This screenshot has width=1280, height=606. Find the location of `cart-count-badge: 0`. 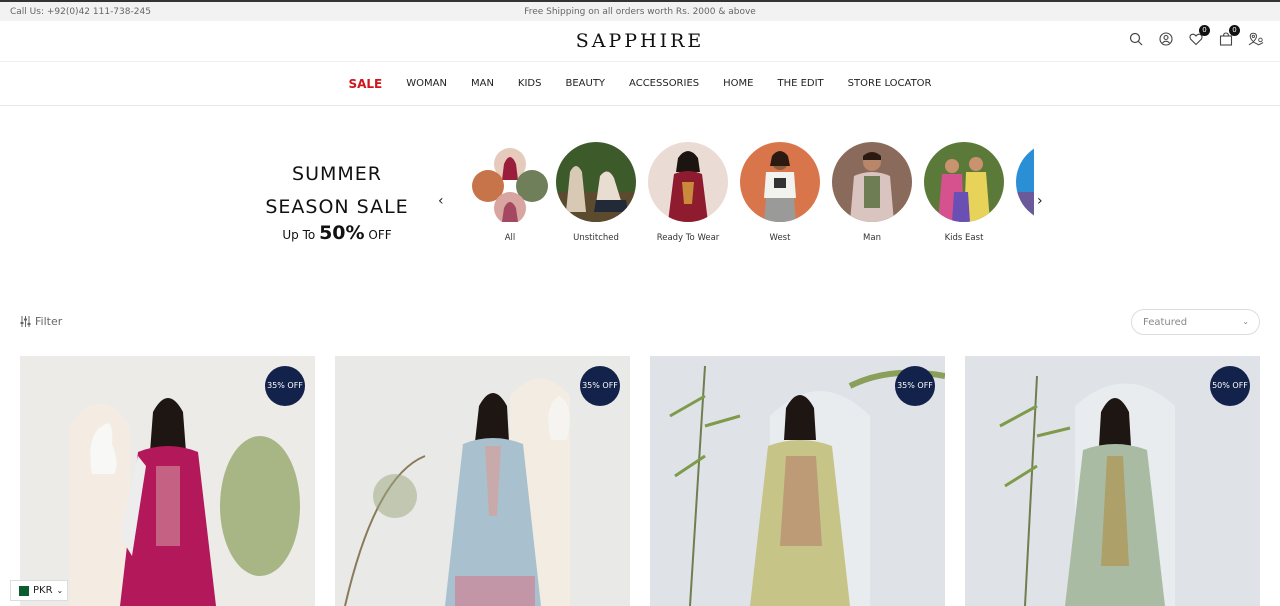

cart-count-badge: 0 is located at coordinates (1234, 30).